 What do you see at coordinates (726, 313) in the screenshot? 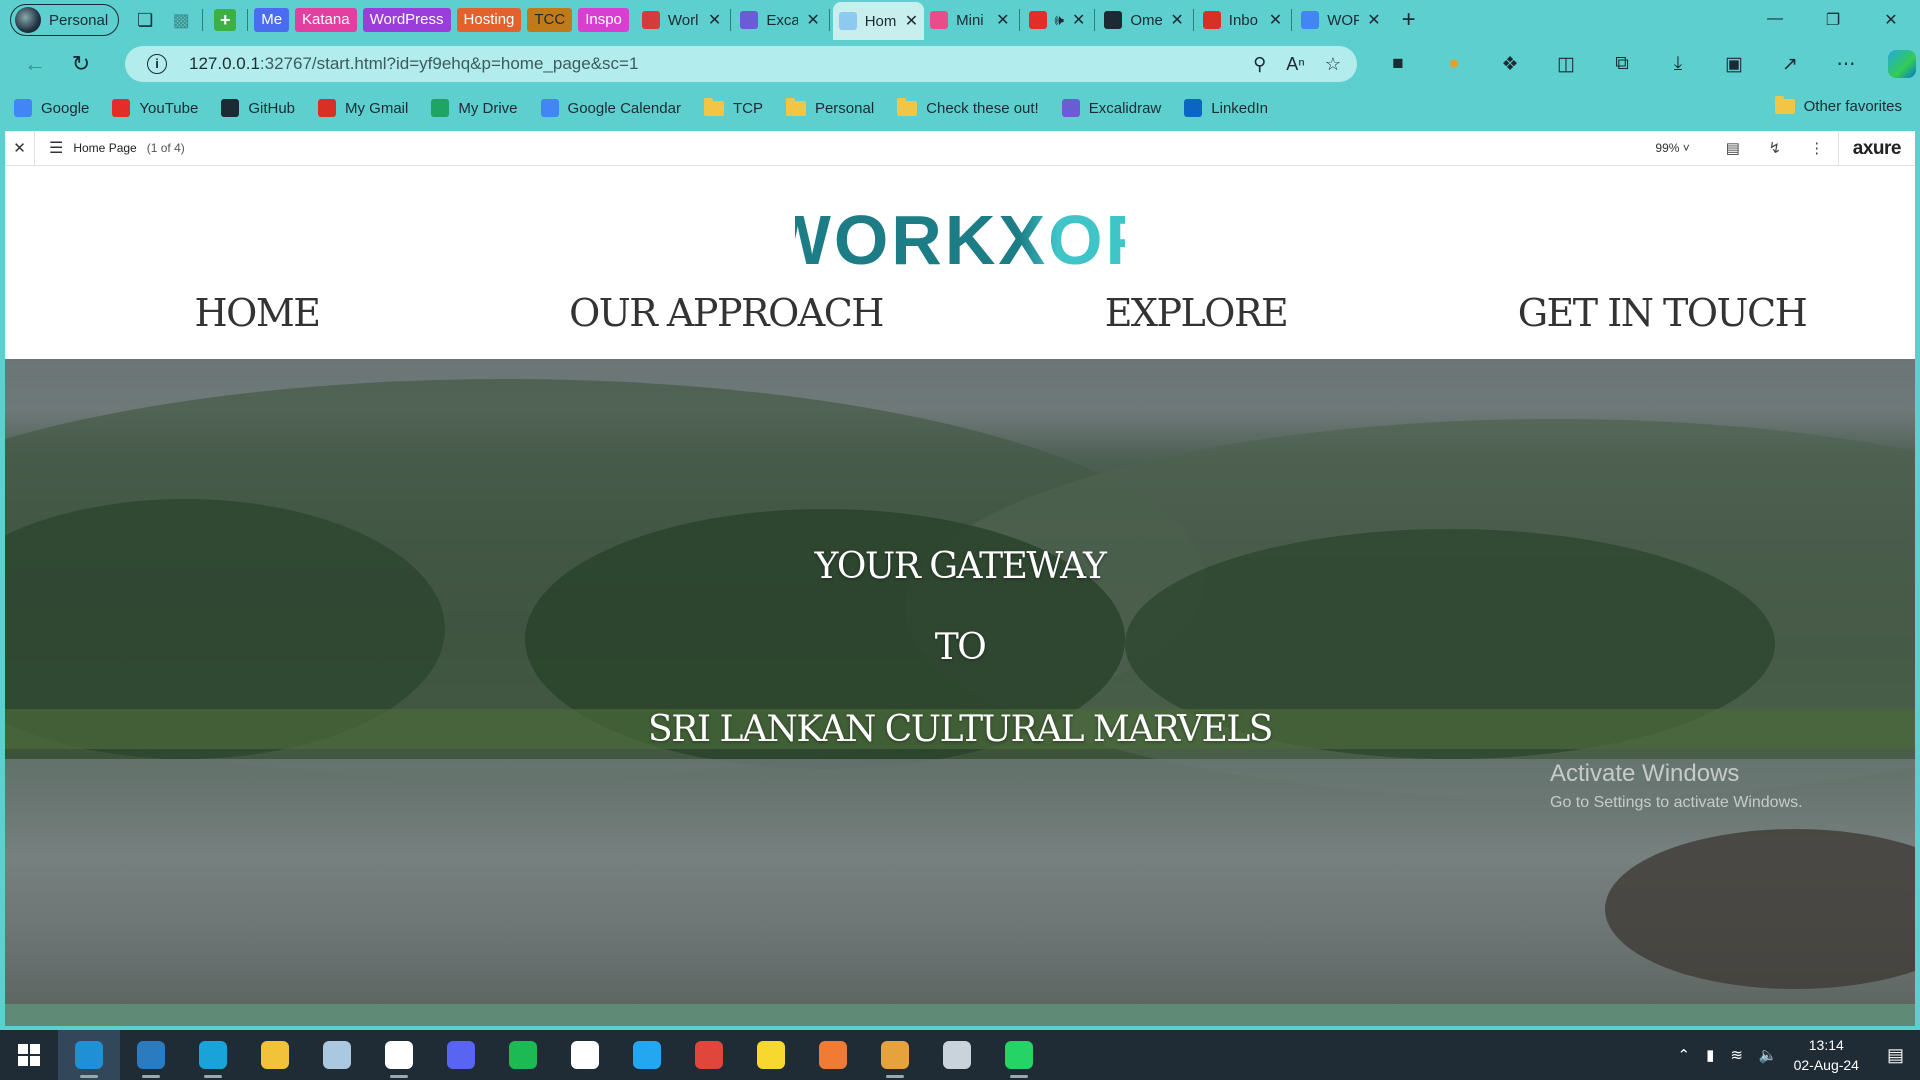
I see `nav-our-approach: OUR APPROACH` at bounding box center [726, 313].